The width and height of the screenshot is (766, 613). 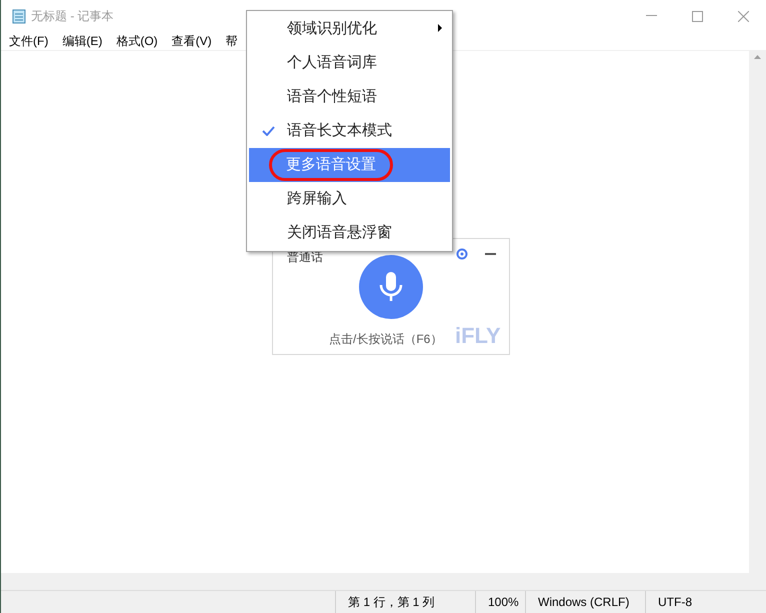 I want to click on scroll-up-icon, so click(x=757, y=57).